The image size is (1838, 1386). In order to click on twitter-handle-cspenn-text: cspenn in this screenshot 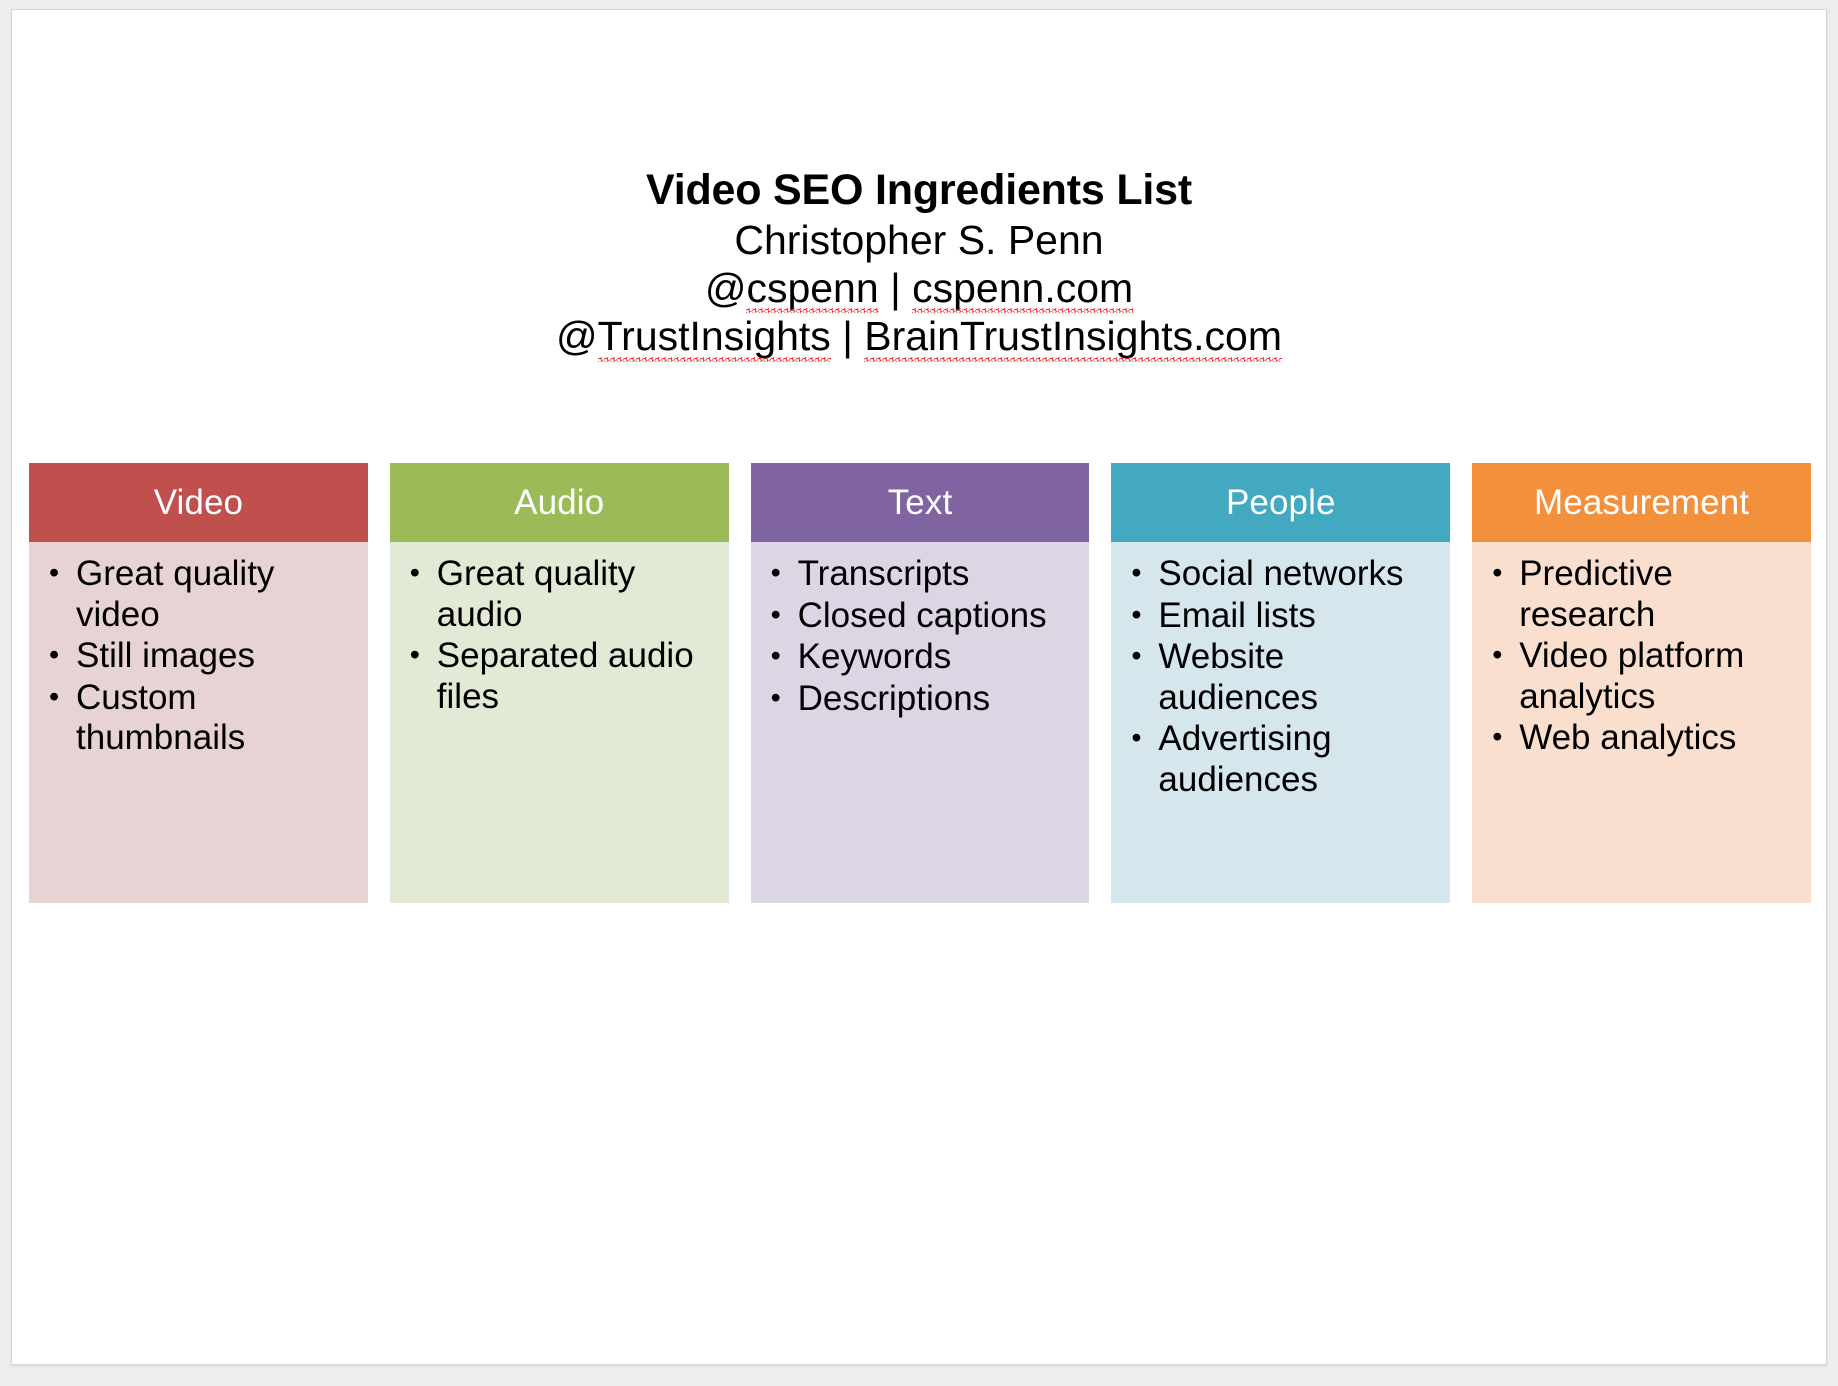, I will do `click(812, 289)`.